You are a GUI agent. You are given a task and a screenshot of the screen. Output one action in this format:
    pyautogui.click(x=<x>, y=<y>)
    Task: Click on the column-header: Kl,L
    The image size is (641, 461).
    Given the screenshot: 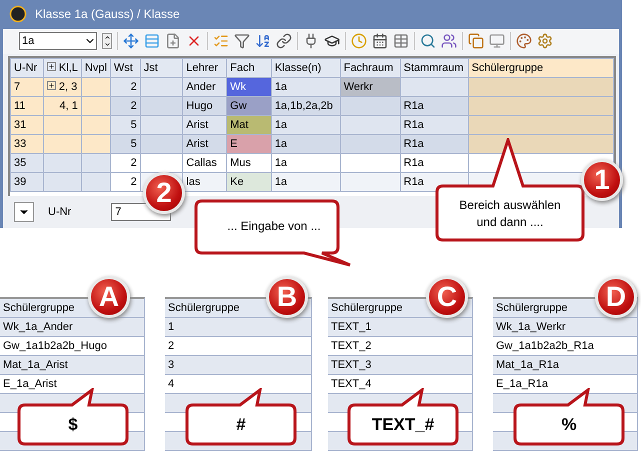 What is the action you would take?
    pyautogui.click(x=62, y=68)
    